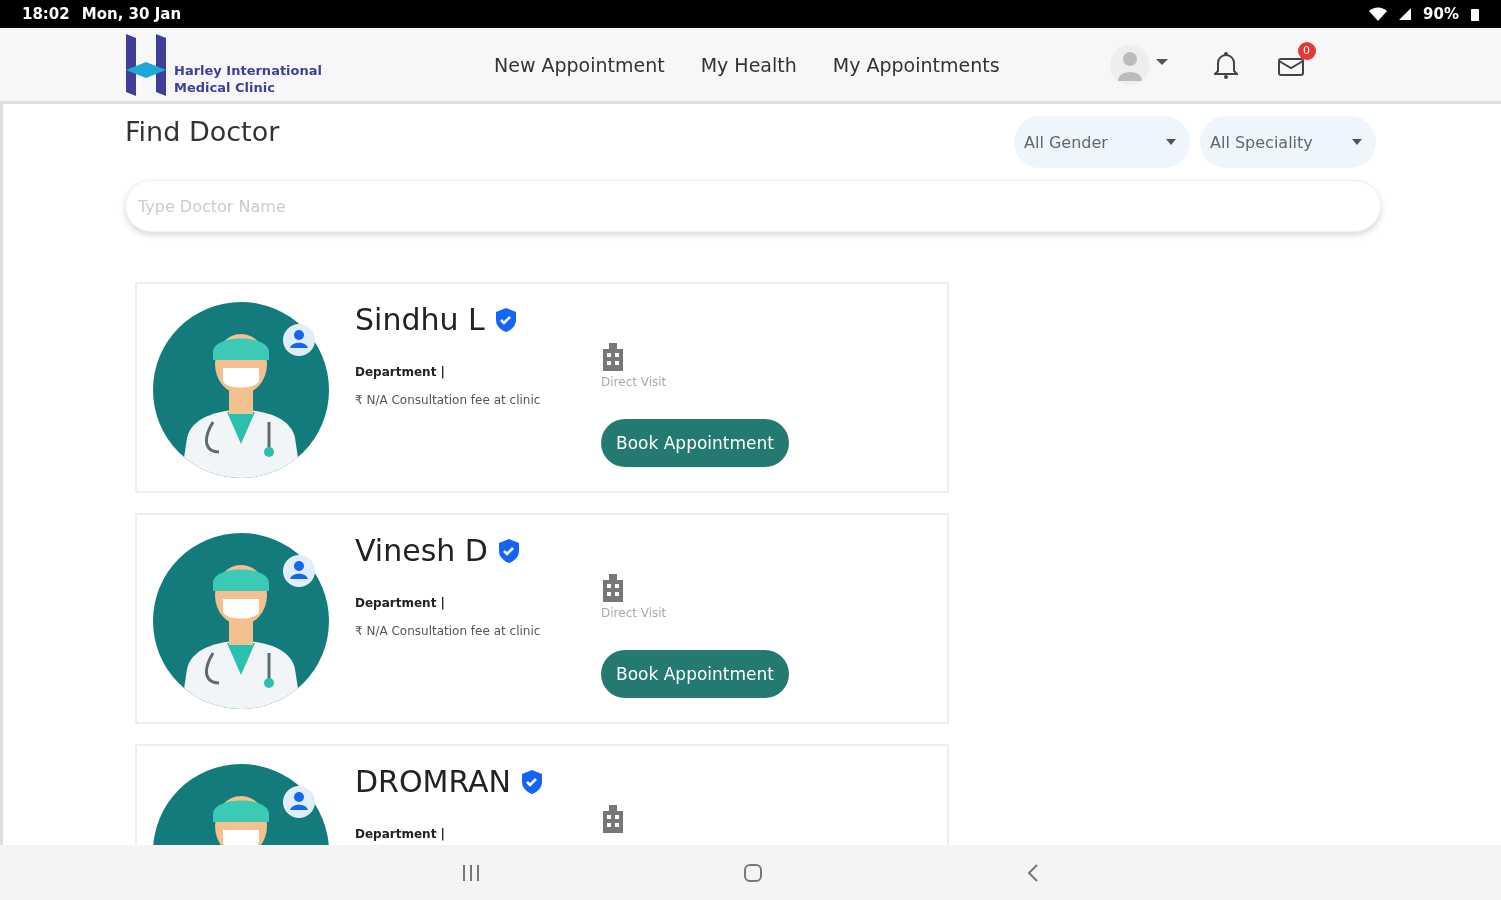 The width and height of the screenshot is (1501, 900). What do you see at coordinates (1405, 14) in the screenshot?
I see `signal-icon` at bounding box center [1405, 14].